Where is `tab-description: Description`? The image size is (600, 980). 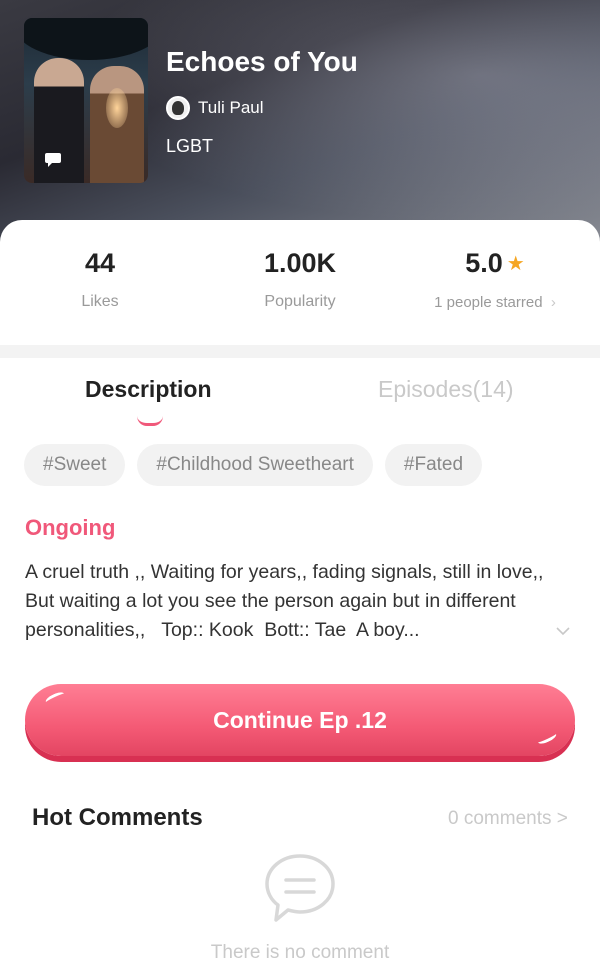 tab-description: Description is located at coordinates (148, 389).